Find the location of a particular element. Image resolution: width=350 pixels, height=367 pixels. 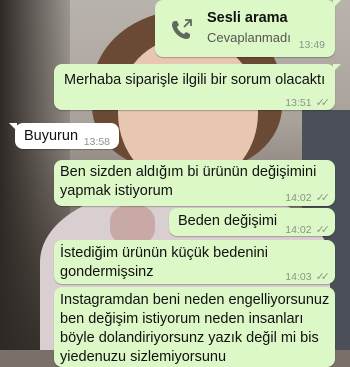

call-time: 13:49 is located at coordinates (311, 45).